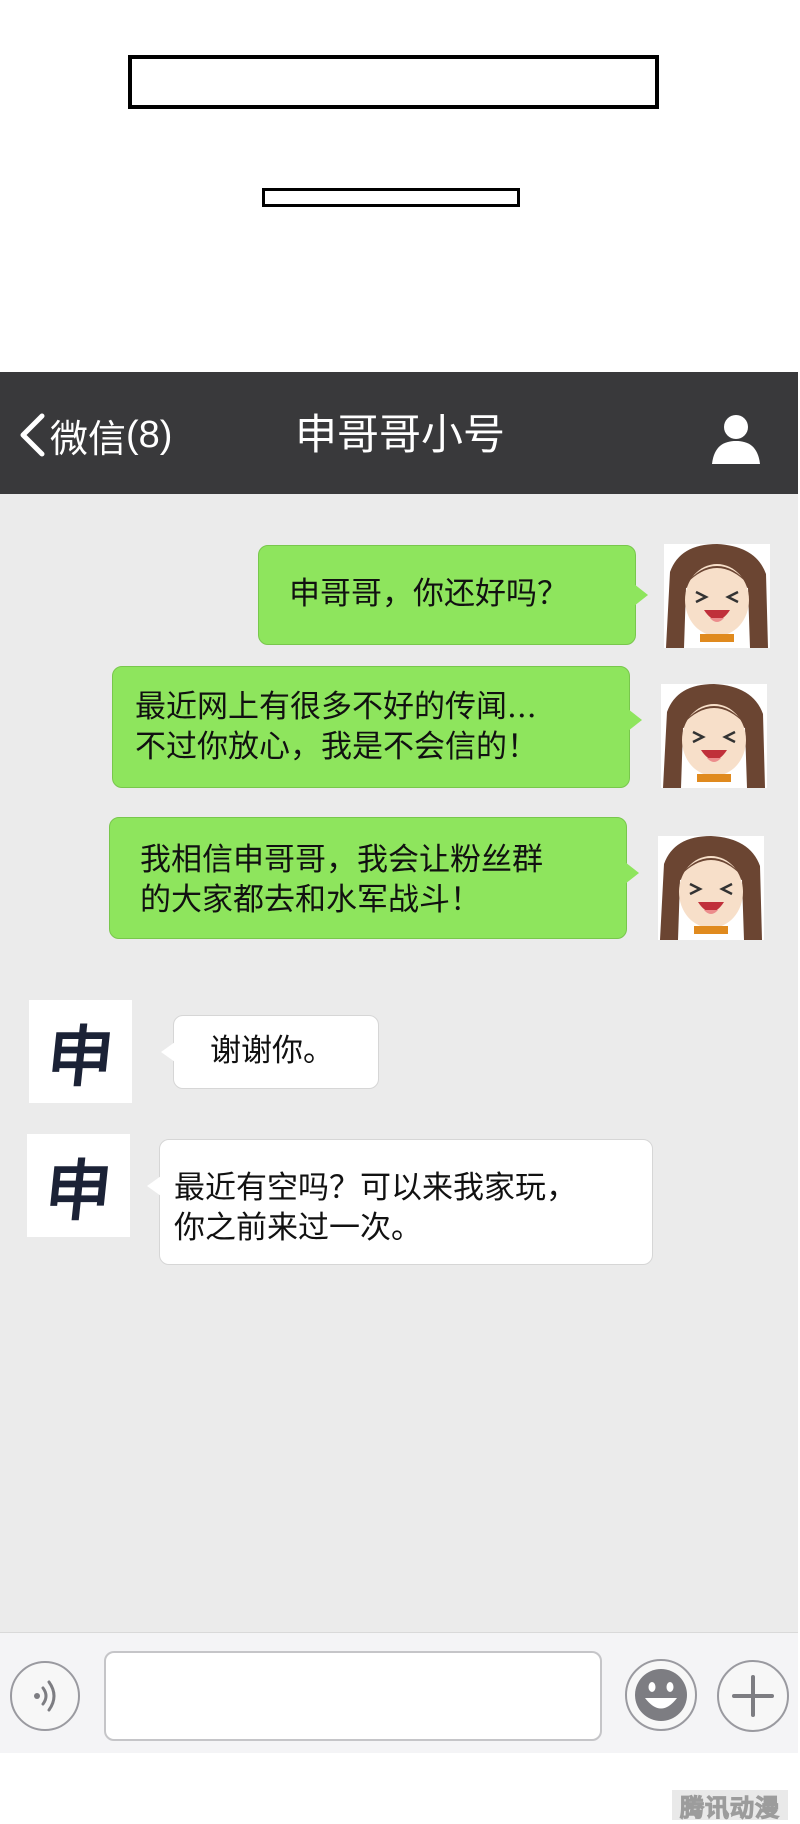 The image size is (800, 1824). What do you see at coordinates (399, 434) in the screenshot?
I see `chat-title: 申哥哥小号` at bounding box center [399, 434].